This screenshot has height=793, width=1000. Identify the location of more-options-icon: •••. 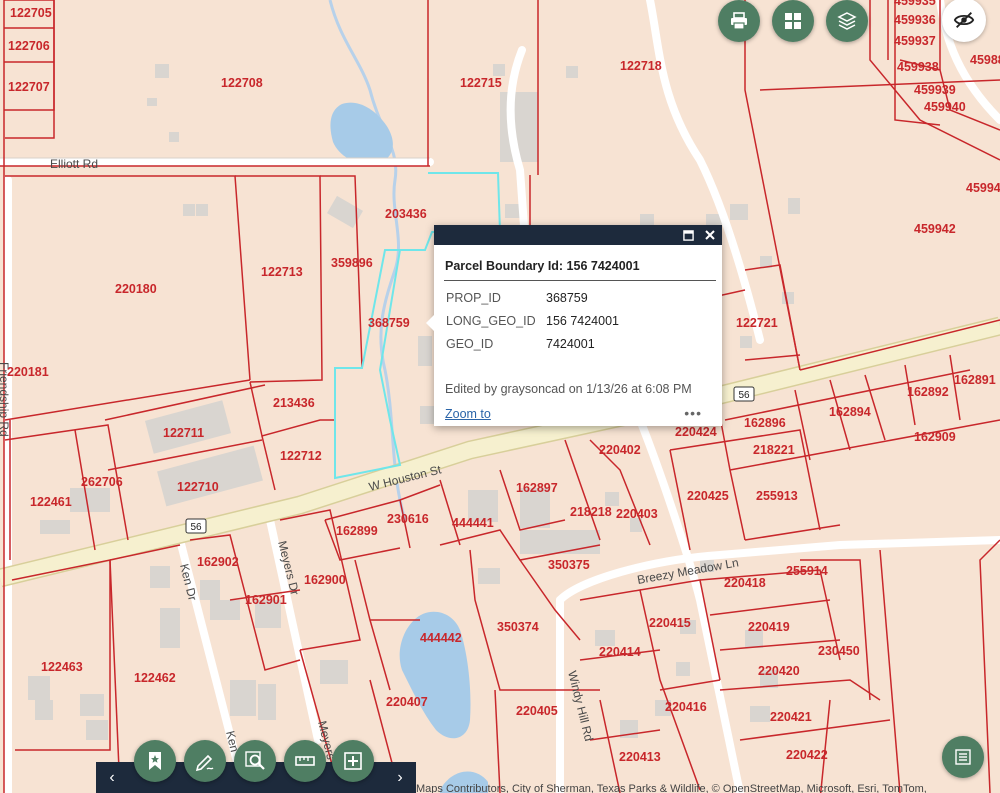
(693, 413).